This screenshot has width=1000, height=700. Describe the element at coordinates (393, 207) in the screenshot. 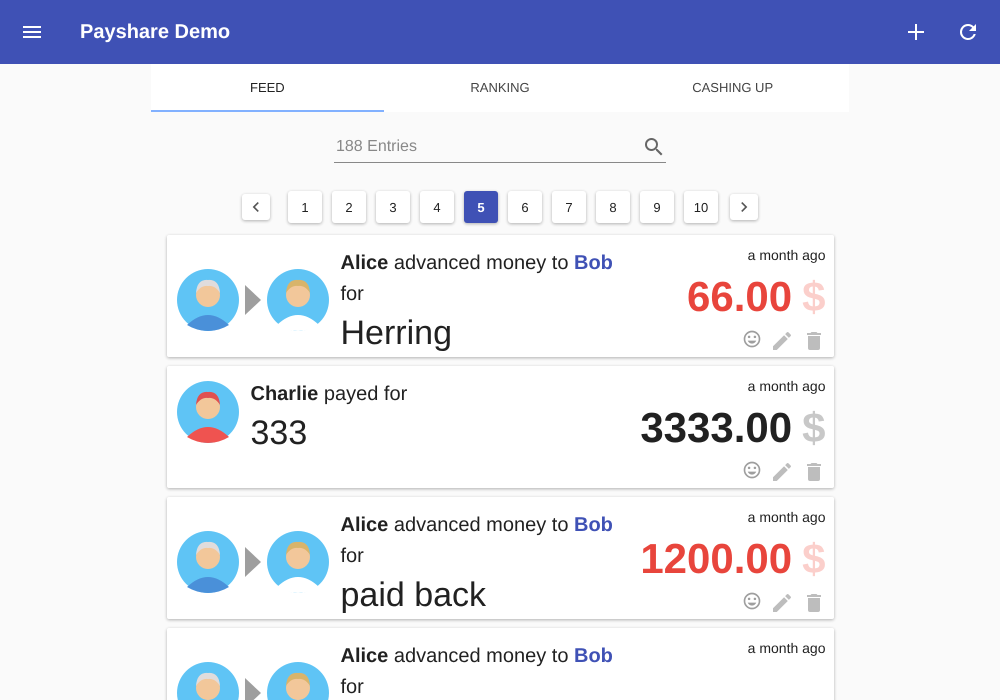

I see `page-button: 3` at that location.